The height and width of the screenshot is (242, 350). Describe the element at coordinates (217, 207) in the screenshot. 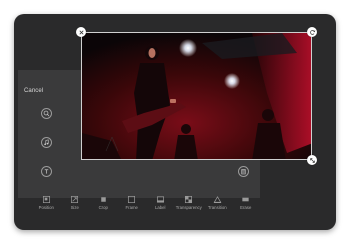

I see `tool-transition-label: Transition` at that location.